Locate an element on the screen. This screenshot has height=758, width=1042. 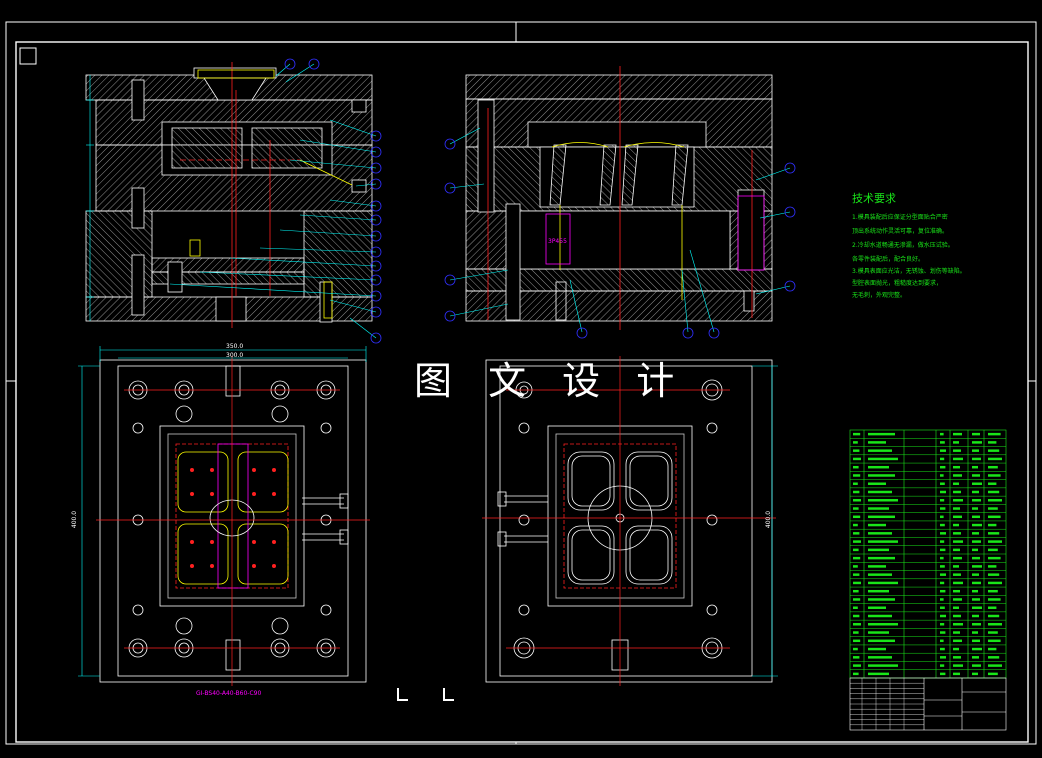
dim-height-right: 400.0 is located at coordinates (769, 519).